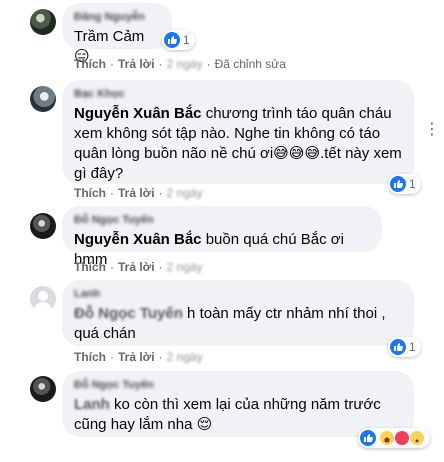  Describe the element at coordinates (117, 17) in the screenshot. I see `comment-author: Đăng Nguyễn` at that location.